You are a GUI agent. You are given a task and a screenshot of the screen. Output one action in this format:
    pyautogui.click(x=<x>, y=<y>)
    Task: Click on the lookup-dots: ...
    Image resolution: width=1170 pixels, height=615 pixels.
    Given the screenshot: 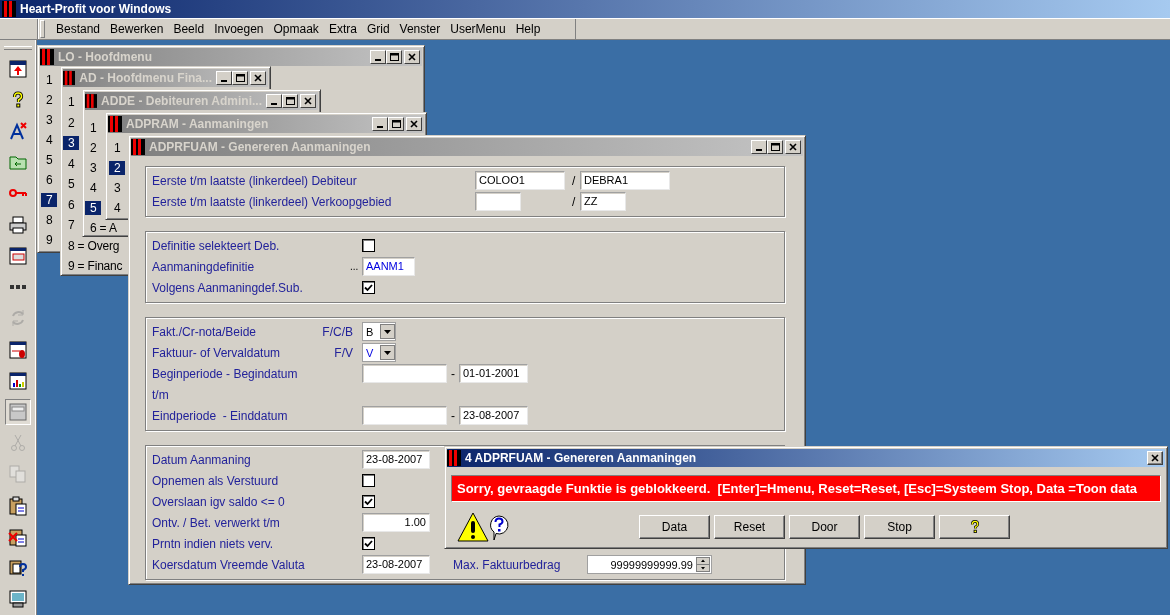 What is the action you would take?
    pyautogui.click(x=354, y=266)
    